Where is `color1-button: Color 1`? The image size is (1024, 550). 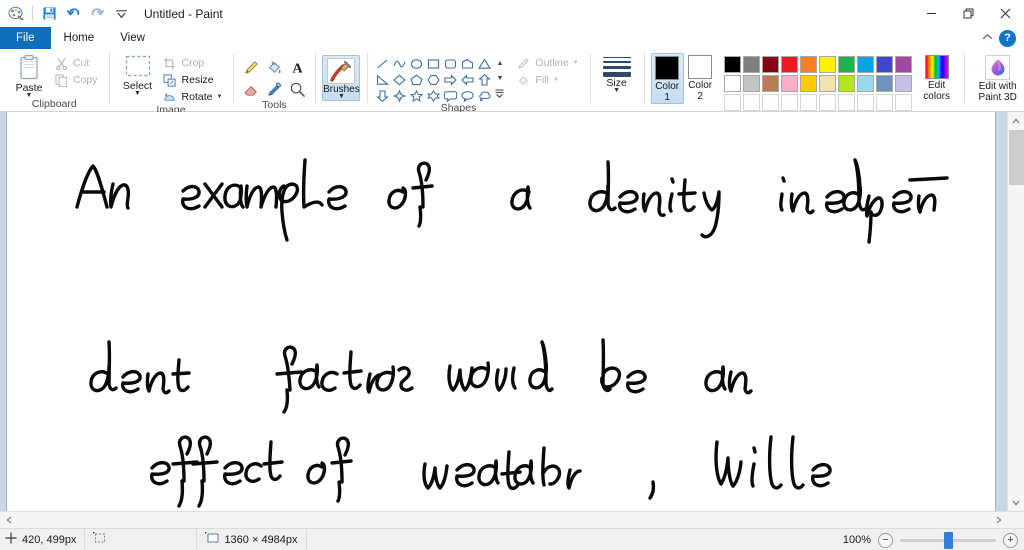
color1-button: Color 1 is located at coordinates (667, 78).